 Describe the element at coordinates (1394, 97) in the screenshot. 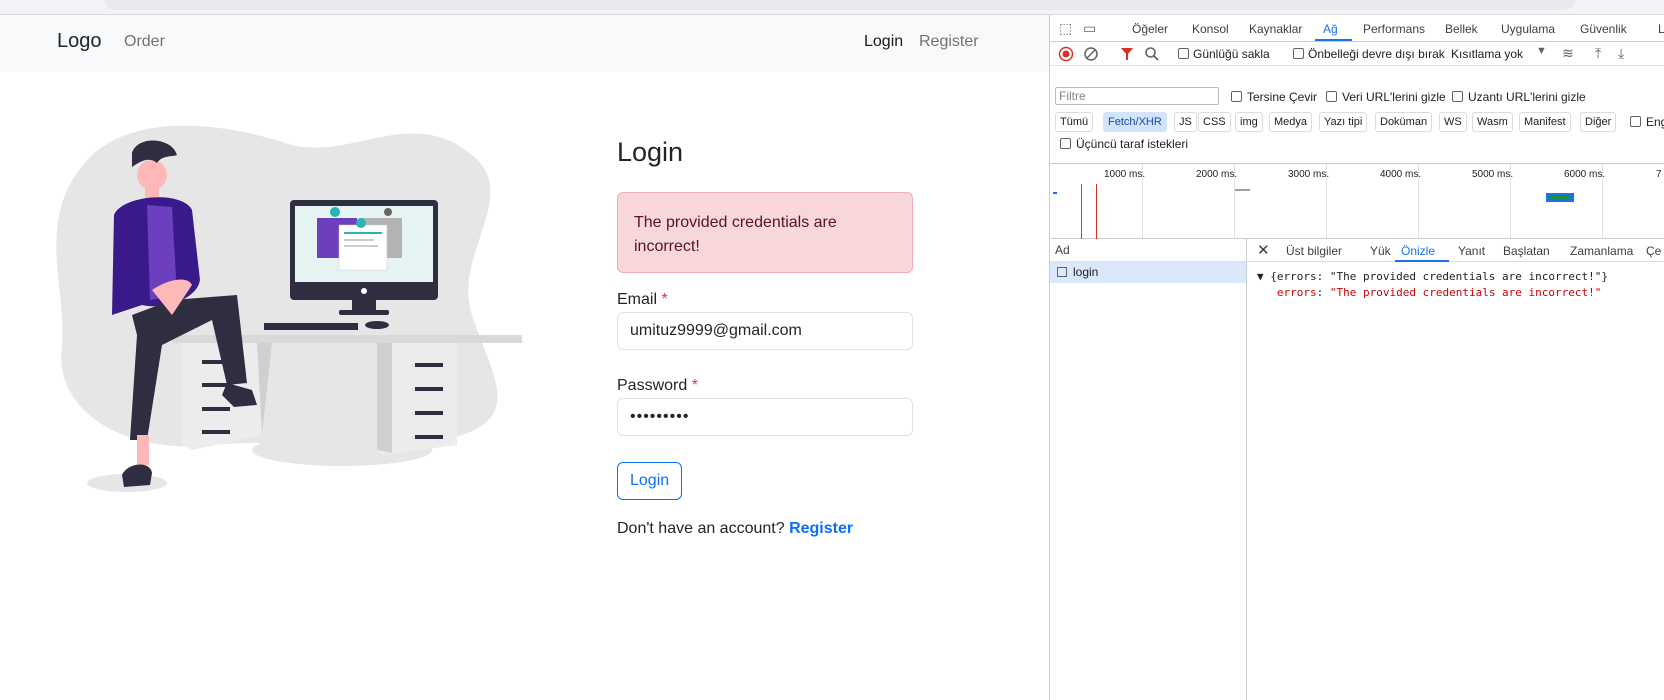

I see `hide-data-urls-label: Veri URL'lerini gizle` at that location.